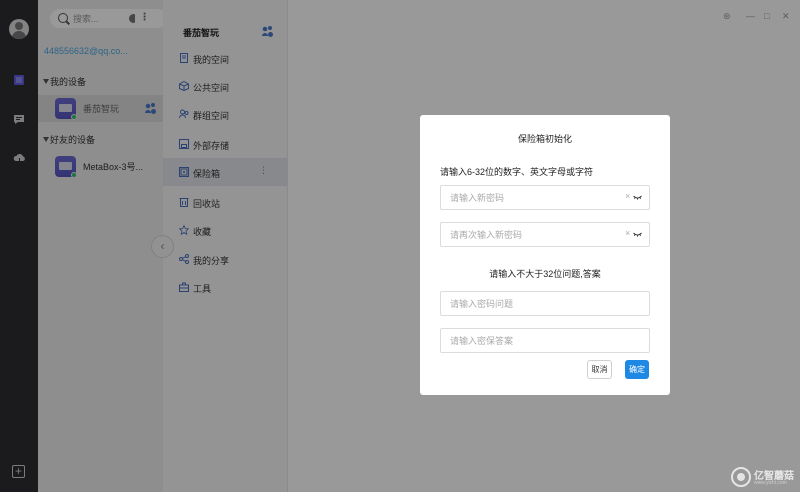 The height and width of the screenshot is (492, 800). What do you see at coordinates (535, 304) in the screenshot?
I see `security-question-input` at bounding box center [535, 304].